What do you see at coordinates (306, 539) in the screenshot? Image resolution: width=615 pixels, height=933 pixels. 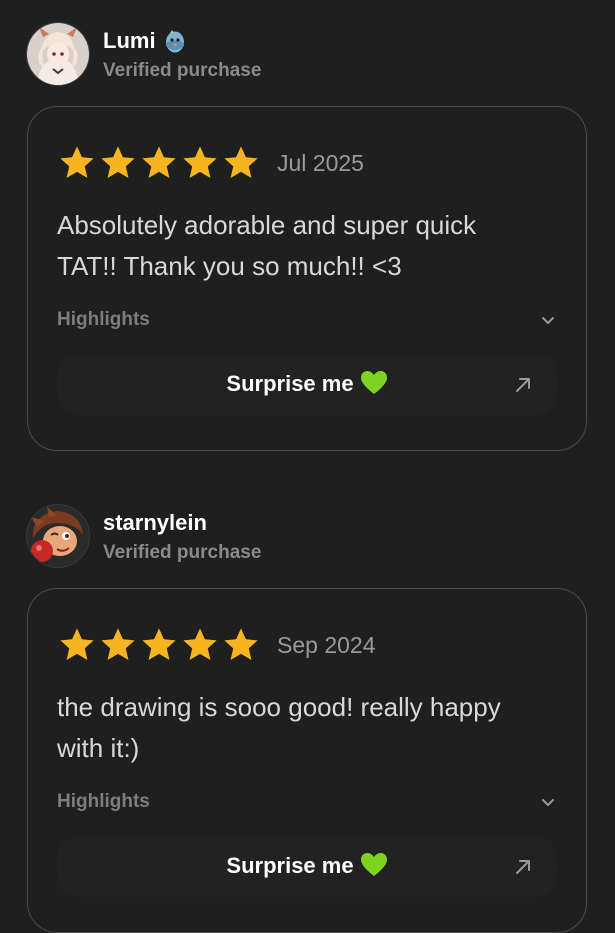 I see `reviewer-header: starnylein Verified purchase` at bounding box center [306, 539].